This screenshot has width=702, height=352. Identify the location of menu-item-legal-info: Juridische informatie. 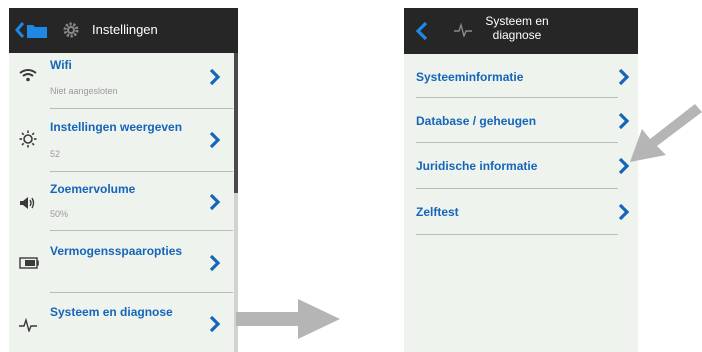
(521, 166).